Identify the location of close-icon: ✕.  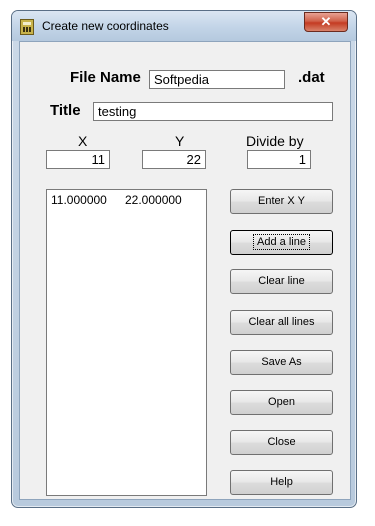
(326, 22).